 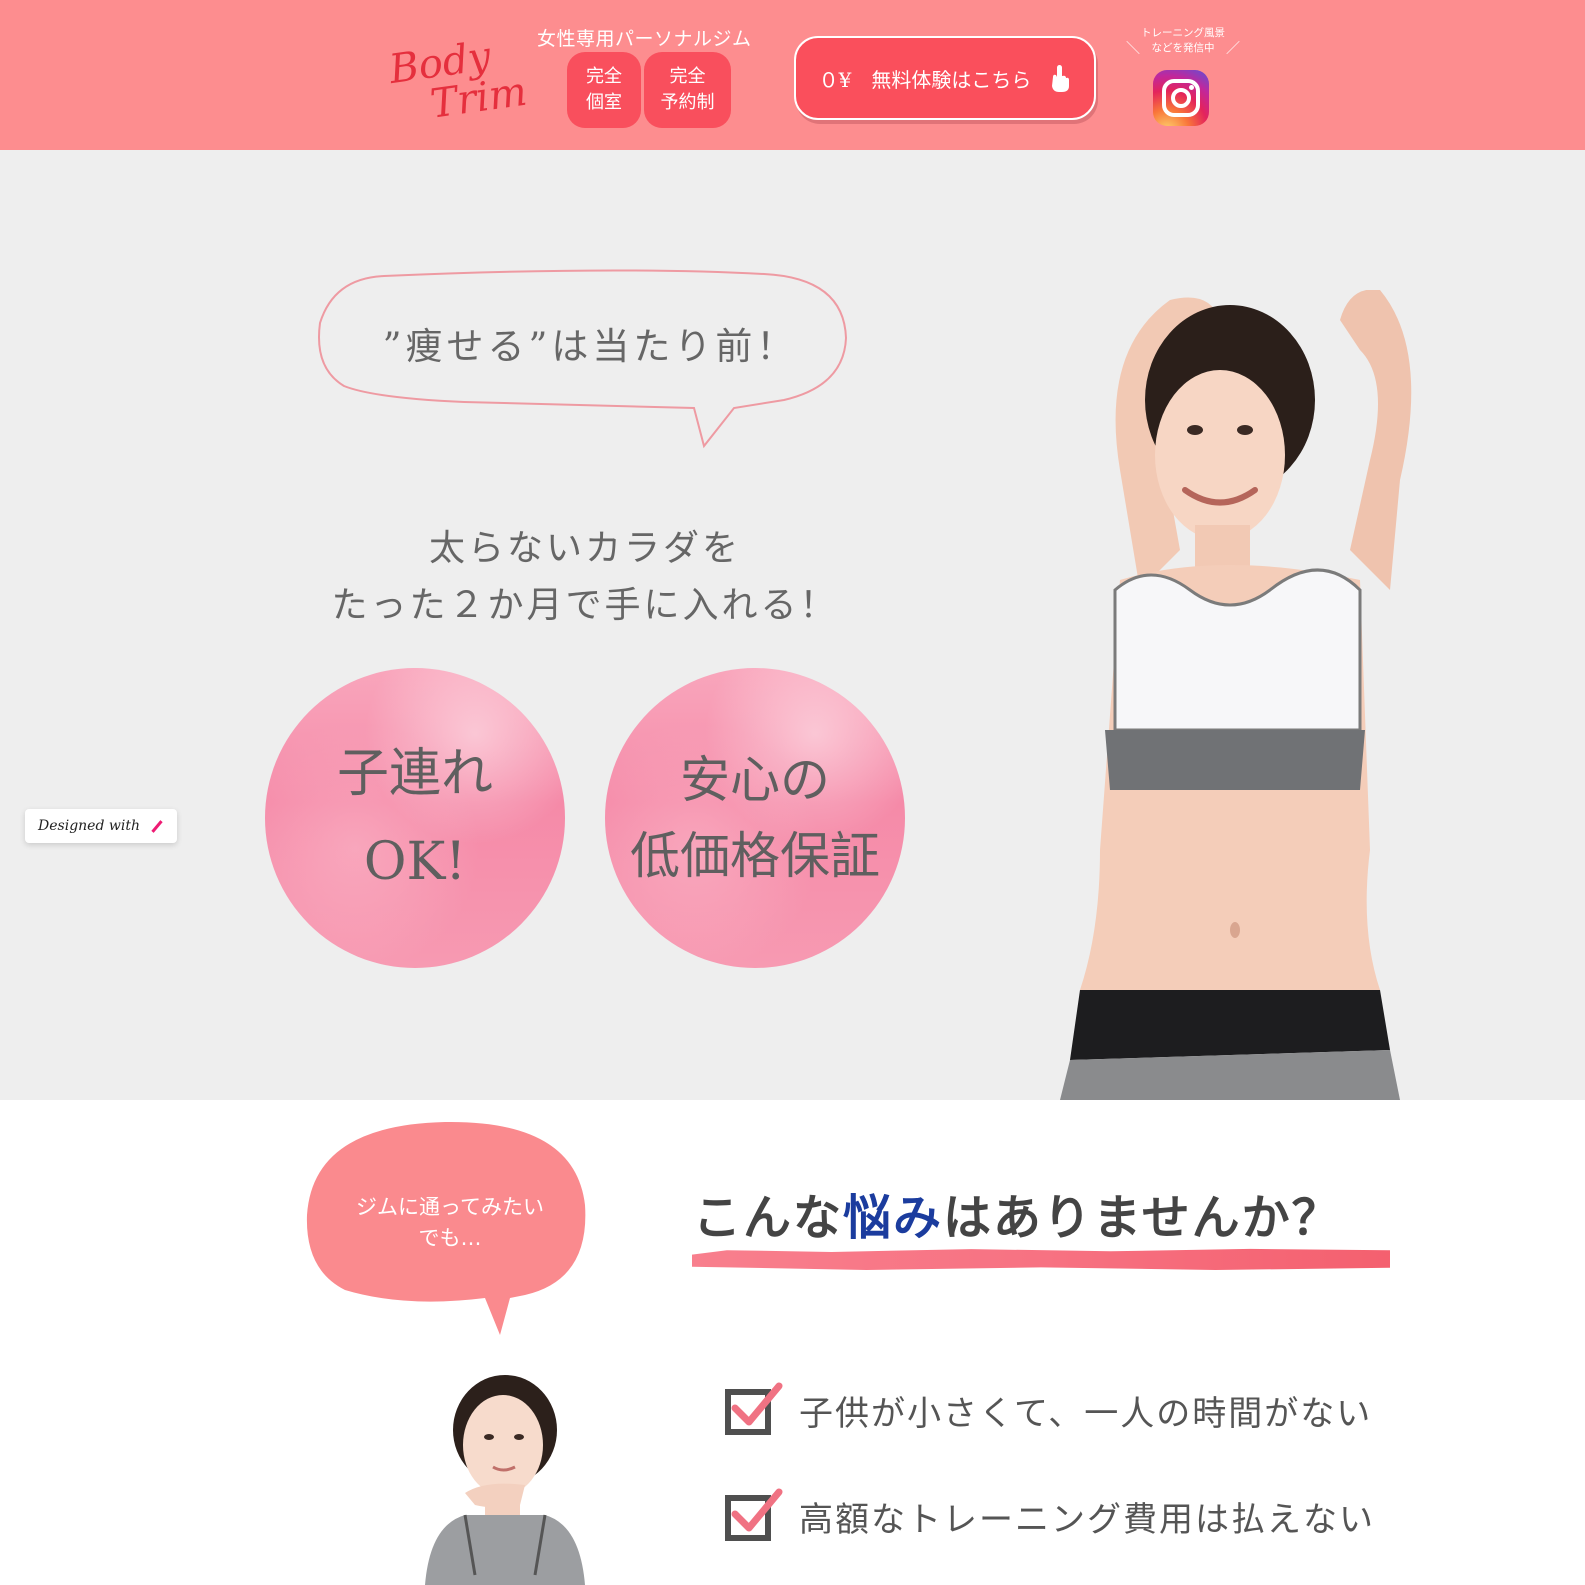 What do you see at coordinates (1236, 695) in the screenshot?
I see `hero-woman-image` at bounding box center [1236, 695].